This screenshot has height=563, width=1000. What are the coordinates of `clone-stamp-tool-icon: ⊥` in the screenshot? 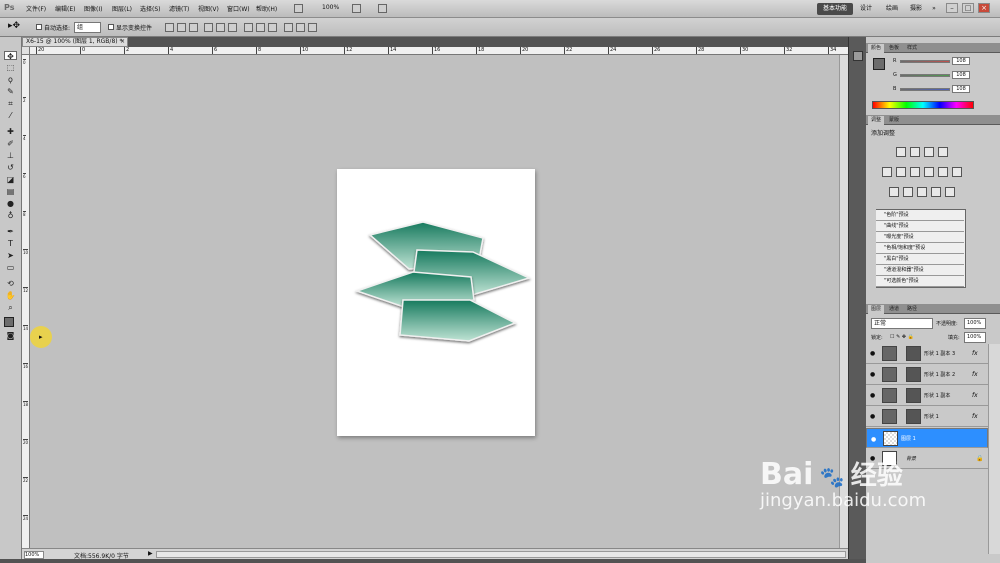 It's located at (10, 155).